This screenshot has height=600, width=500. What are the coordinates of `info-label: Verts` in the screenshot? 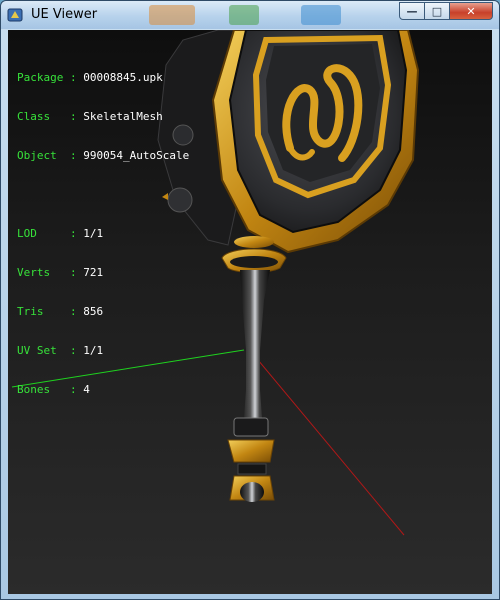 It's located at (40, 272).